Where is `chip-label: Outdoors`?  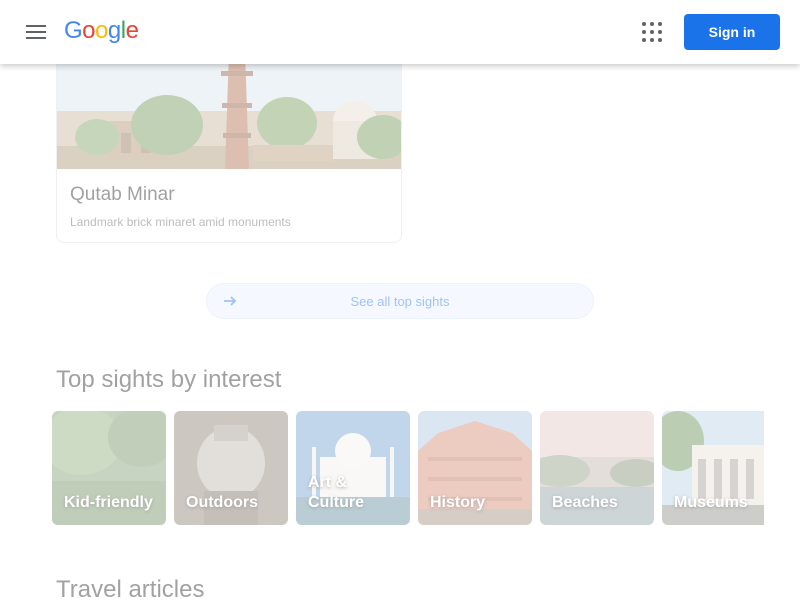 chip-label: Outdoors is located at coordinates (222, 502).